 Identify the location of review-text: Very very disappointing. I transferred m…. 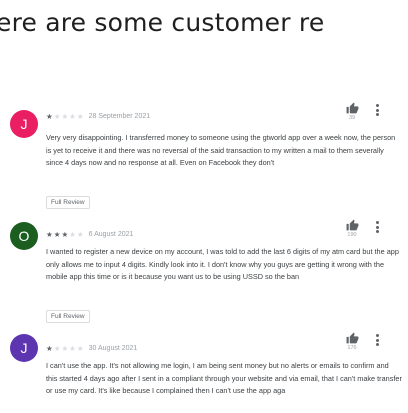
(221, 150).